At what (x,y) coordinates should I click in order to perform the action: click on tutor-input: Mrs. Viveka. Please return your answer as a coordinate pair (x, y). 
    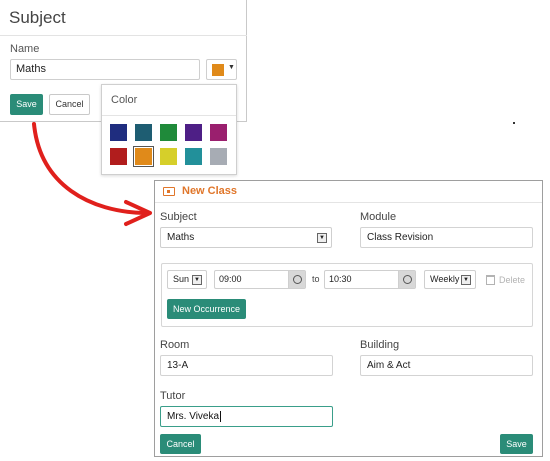
    Looking at the image, I should click on (246, 416).